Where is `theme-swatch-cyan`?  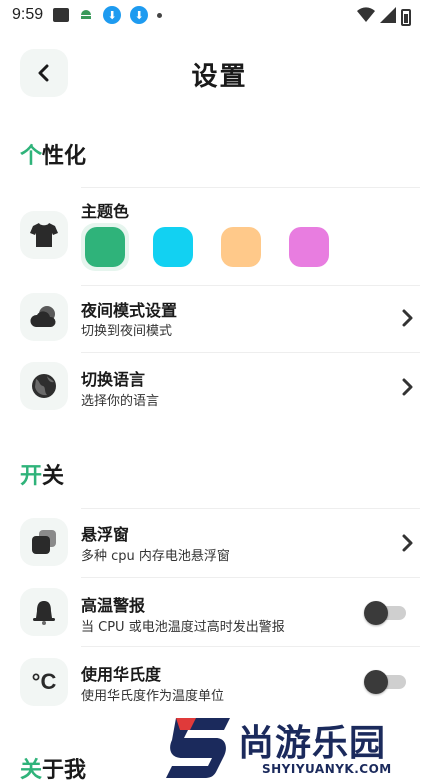
theme-swatch-cyan is located at coordinates (173, 247).